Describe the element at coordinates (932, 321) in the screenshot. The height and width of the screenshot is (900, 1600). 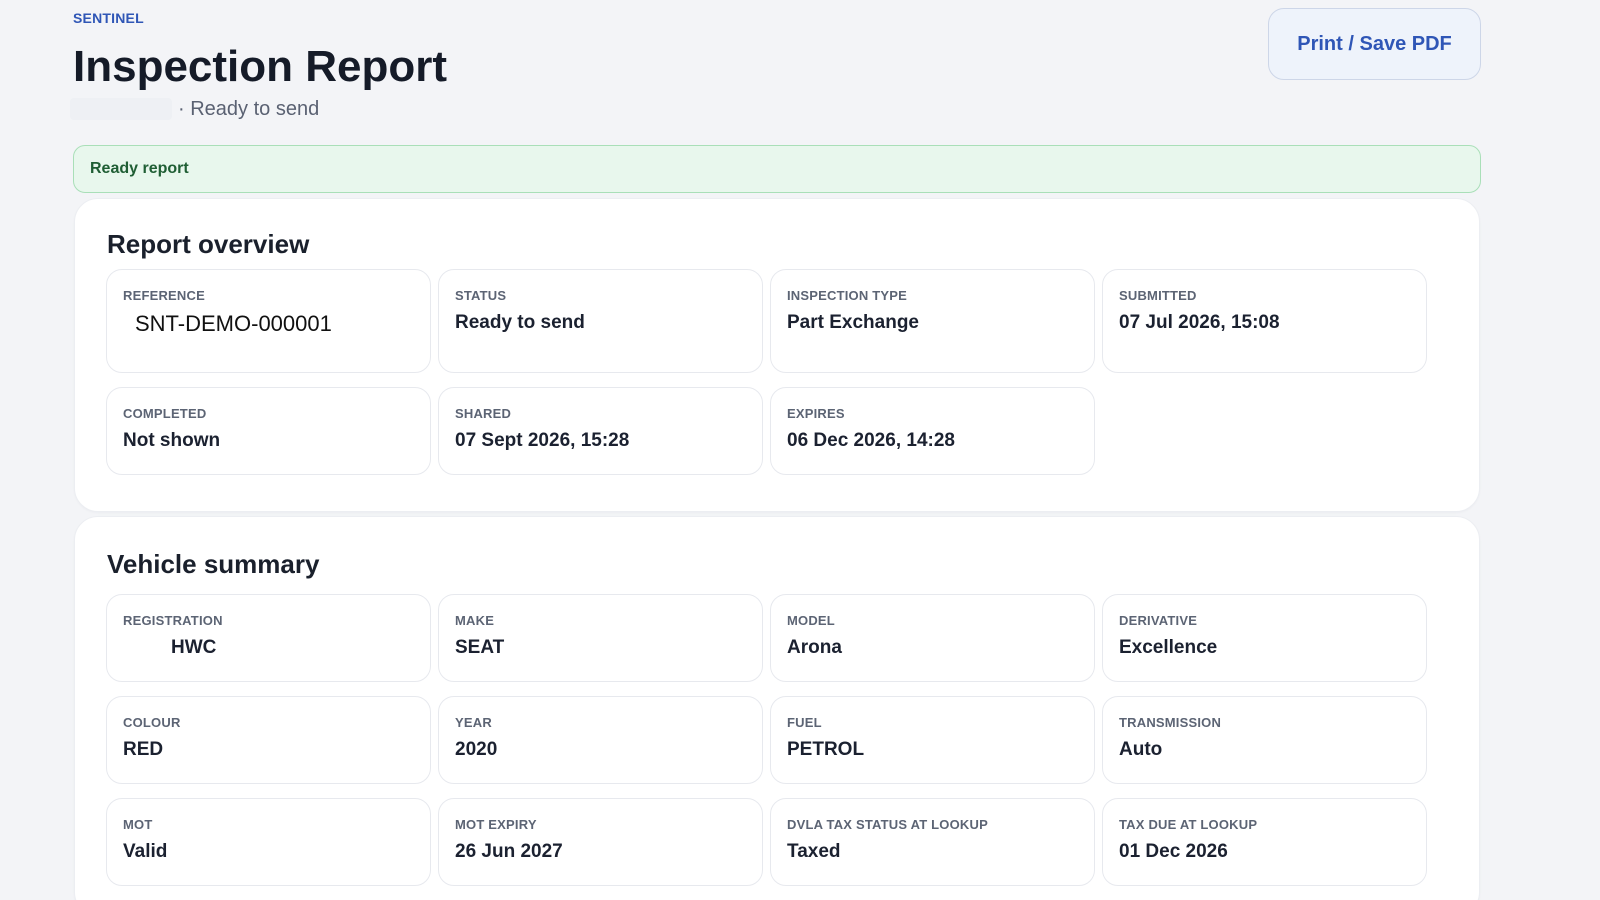
I see `inspection-type-field: INSPECTION TYPE Part Exchange` at that location.